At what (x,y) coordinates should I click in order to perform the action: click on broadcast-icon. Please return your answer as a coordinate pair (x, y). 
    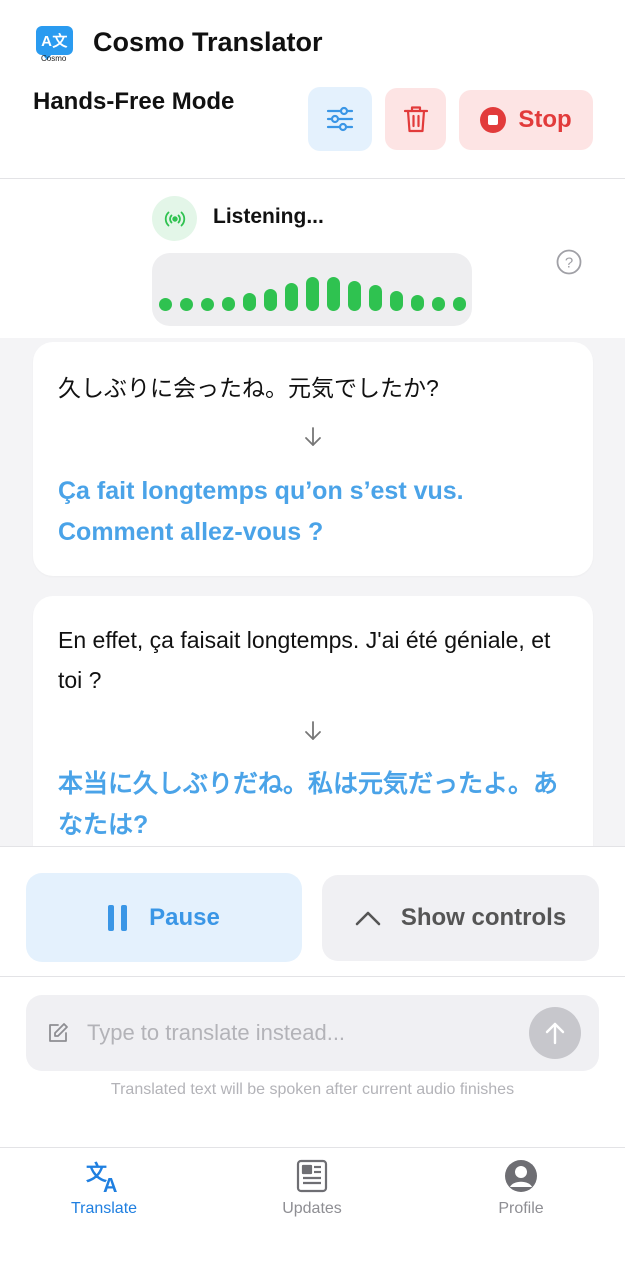
    Looking at the image, I should click on (174, 218).